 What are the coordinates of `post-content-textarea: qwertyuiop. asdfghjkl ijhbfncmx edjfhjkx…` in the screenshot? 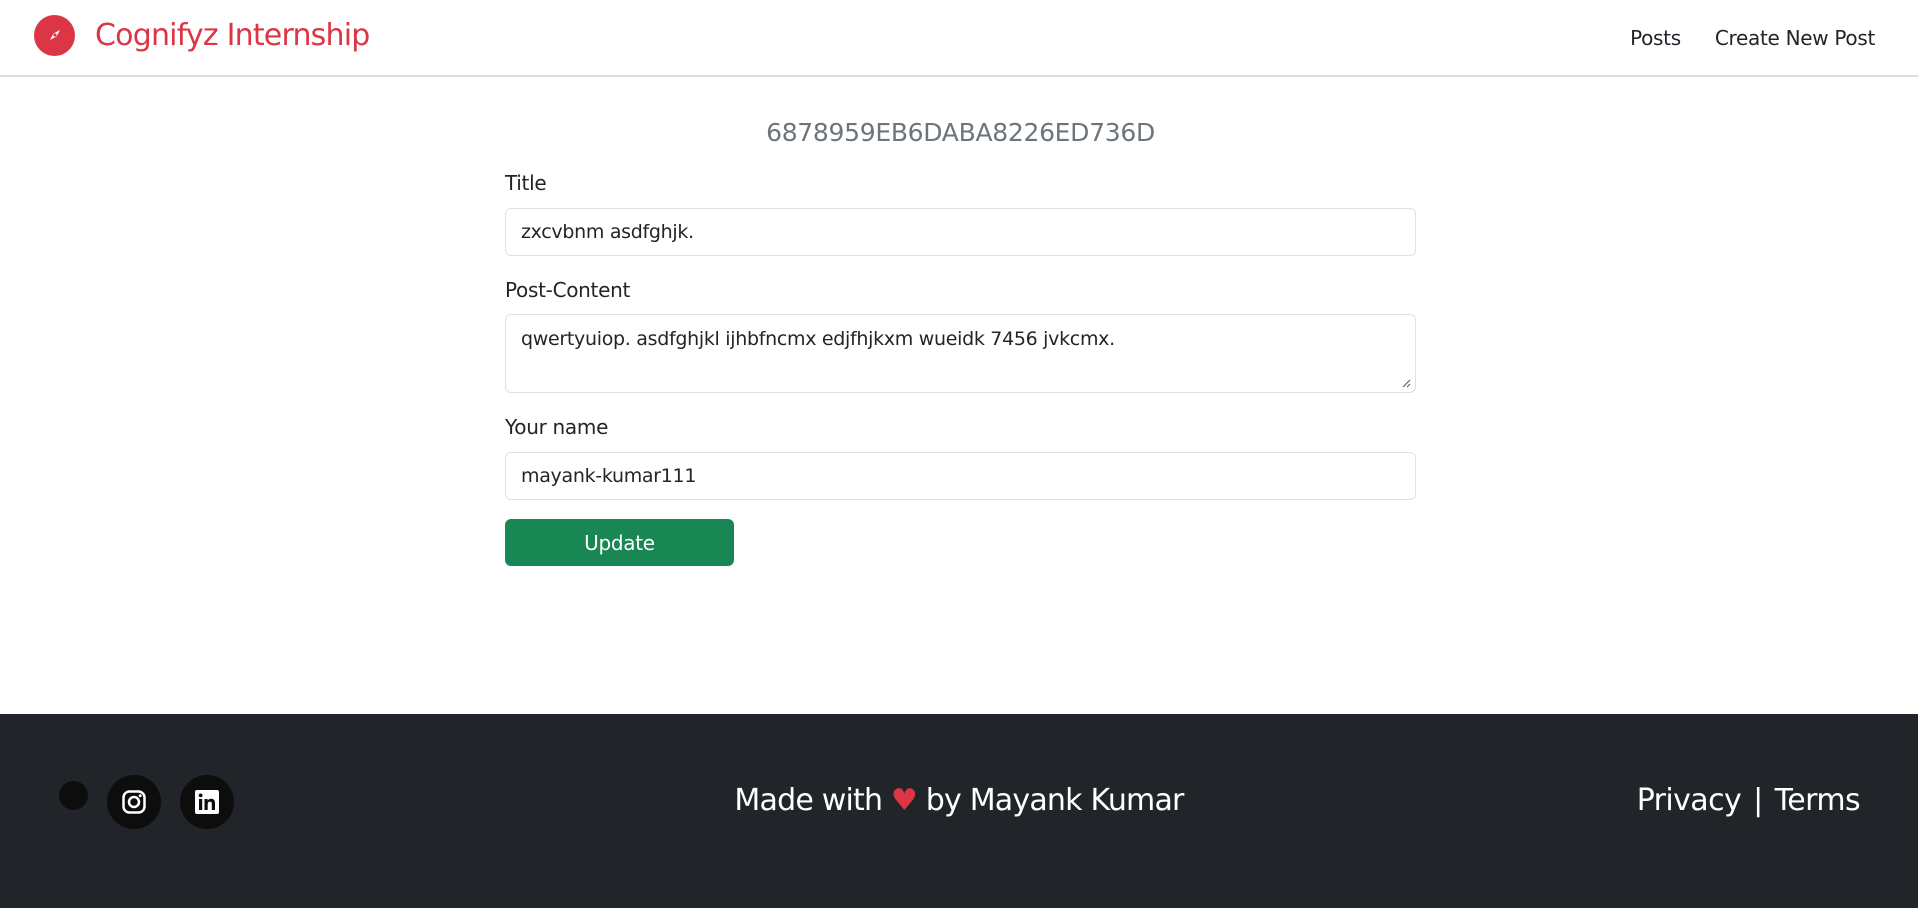 It's located at (960, 353).